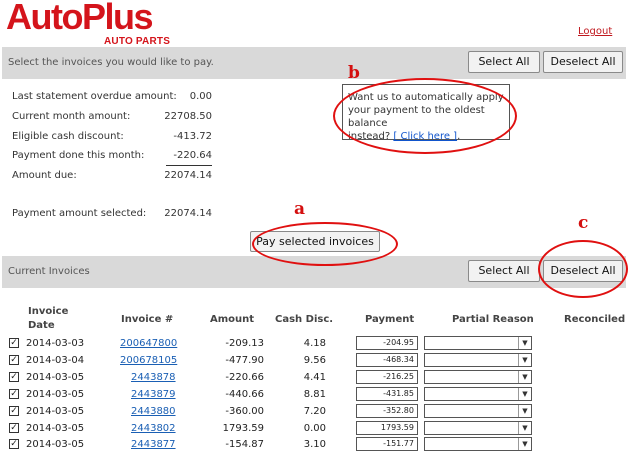  Describe the element at coordinates (78, 155) in the screenshot. I see `summary-label-payment-done: Payment done this month:` at that location.